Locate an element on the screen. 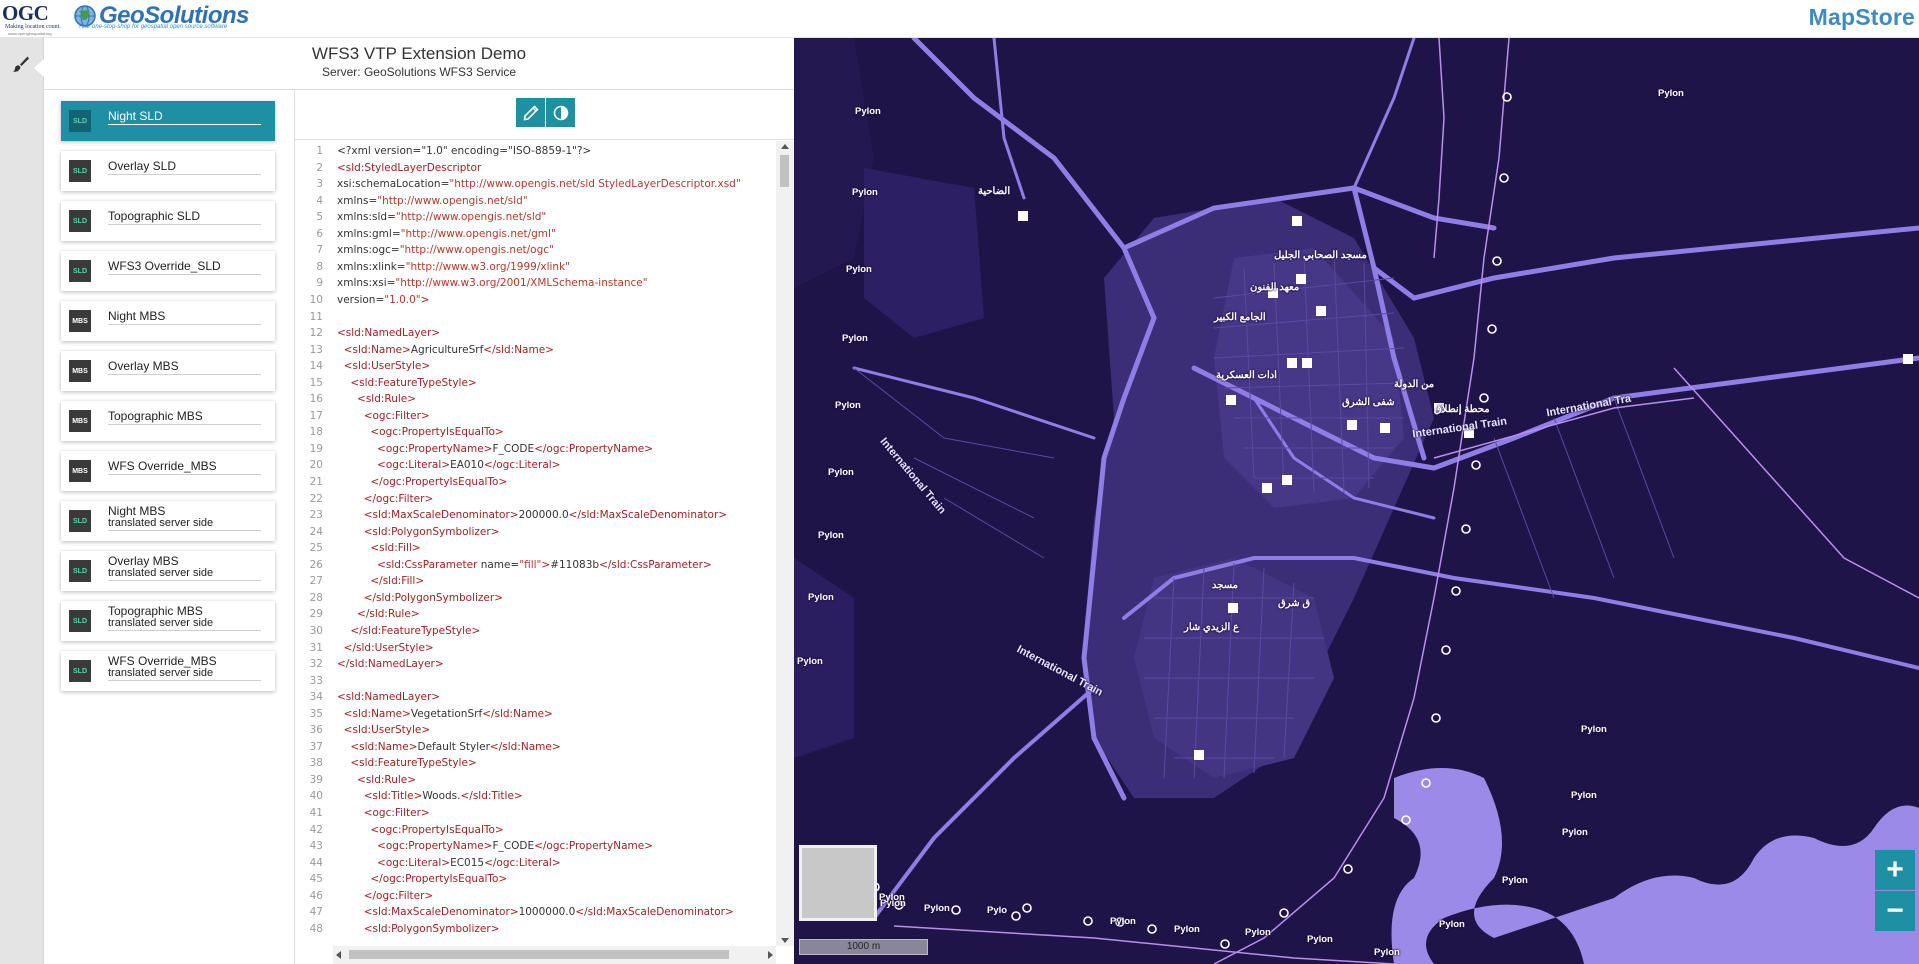  scroll-left-arrow-icon is located at coordinates (338, 955).